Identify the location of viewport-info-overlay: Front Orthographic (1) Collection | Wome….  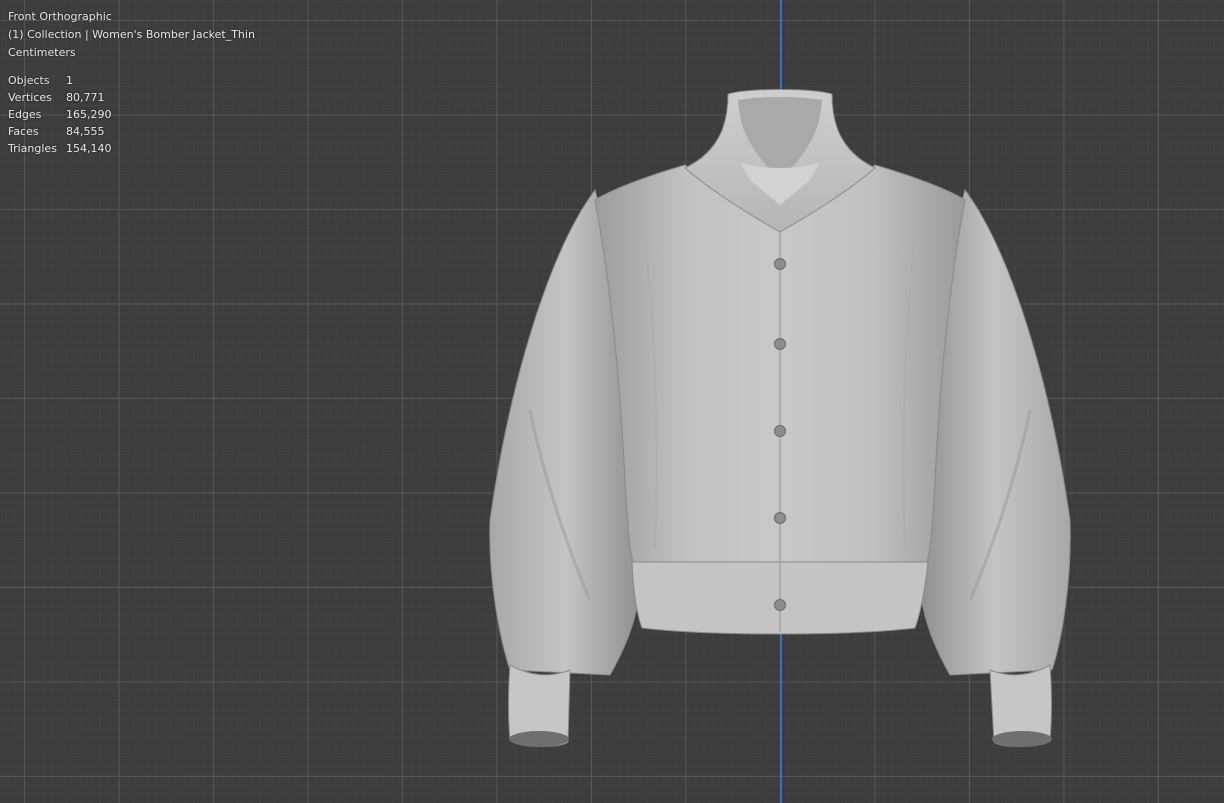
(131, 82).